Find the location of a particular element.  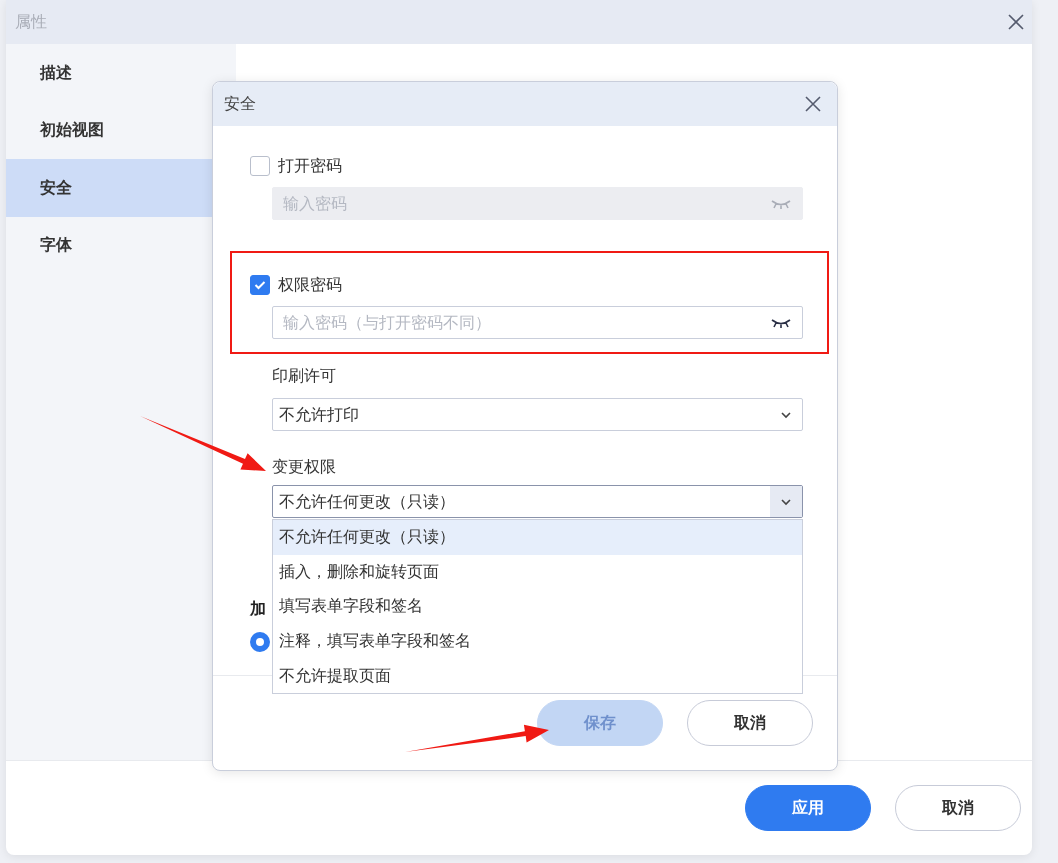

apply-button: 应用 is located at coordinates (808, 808).